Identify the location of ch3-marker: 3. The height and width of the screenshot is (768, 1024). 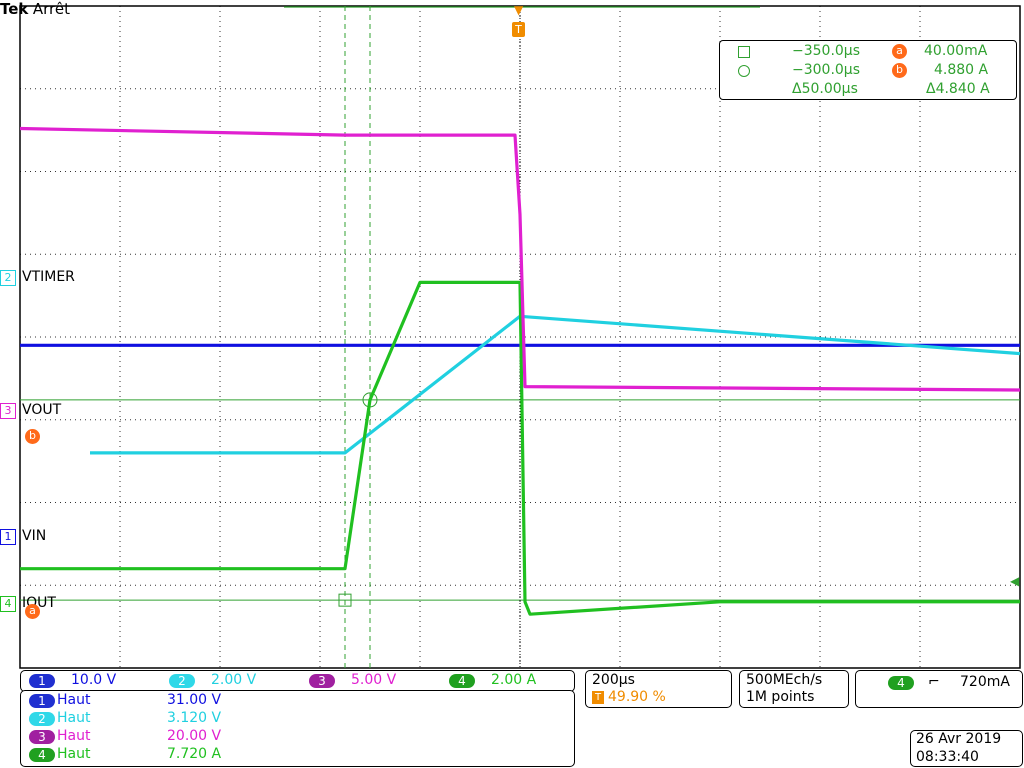
(8, 411).